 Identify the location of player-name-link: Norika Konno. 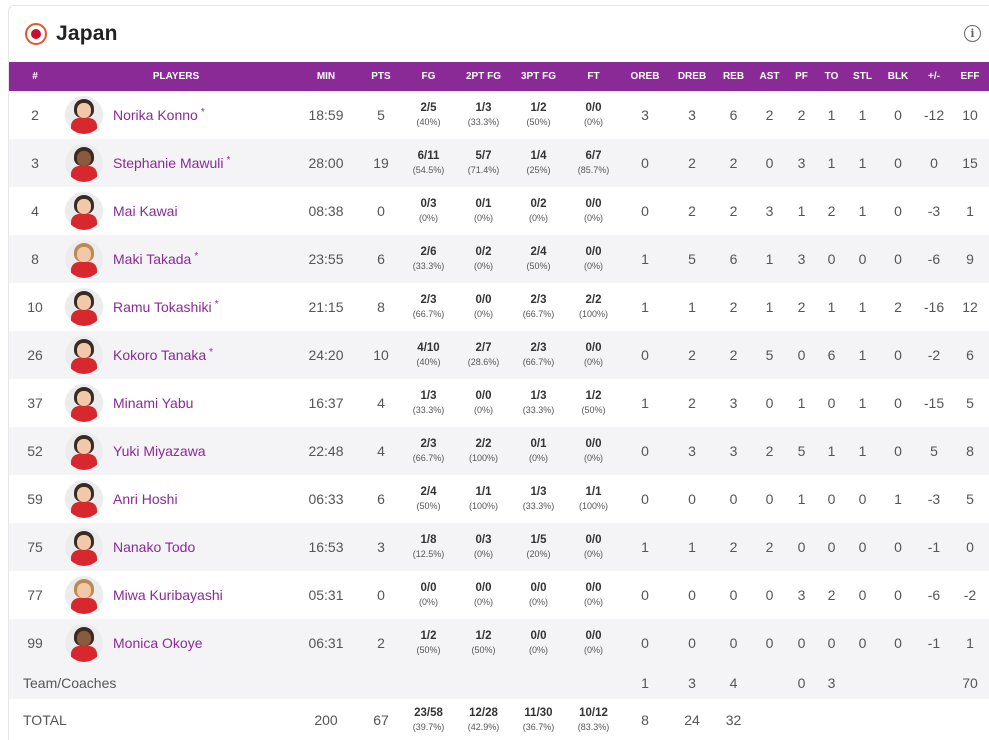
(155, 115).